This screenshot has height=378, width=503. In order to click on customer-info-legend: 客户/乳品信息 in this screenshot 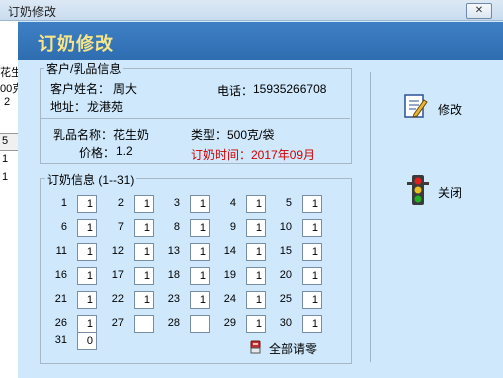, I will do `click(84, 68)`.